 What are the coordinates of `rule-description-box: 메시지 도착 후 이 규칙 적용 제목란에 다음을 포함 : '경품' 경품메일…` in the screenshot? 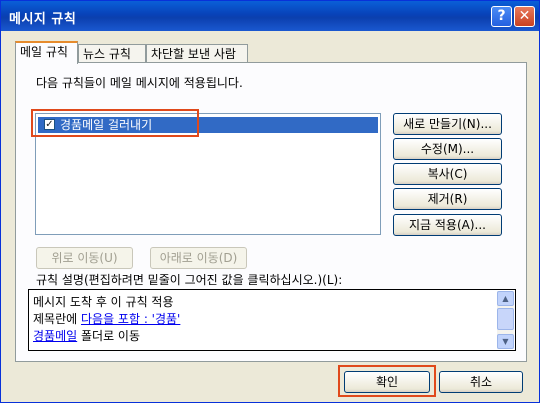 It's located at (272, 320).